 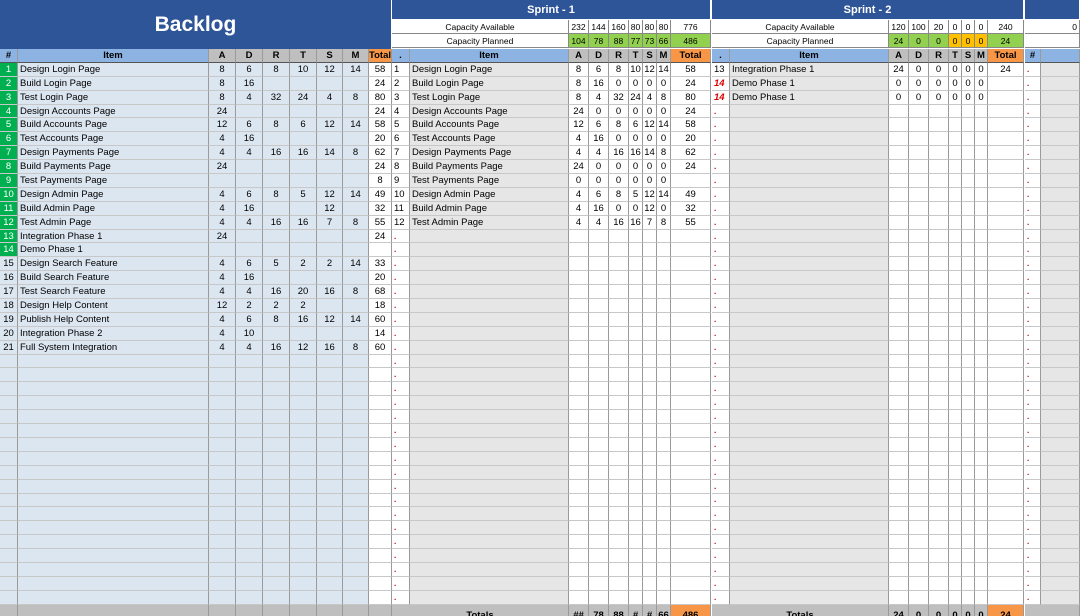 What do you see at coordinates (303, 56) in the screenshot?
I see `column-header: T` at bounding box center [303, 56].